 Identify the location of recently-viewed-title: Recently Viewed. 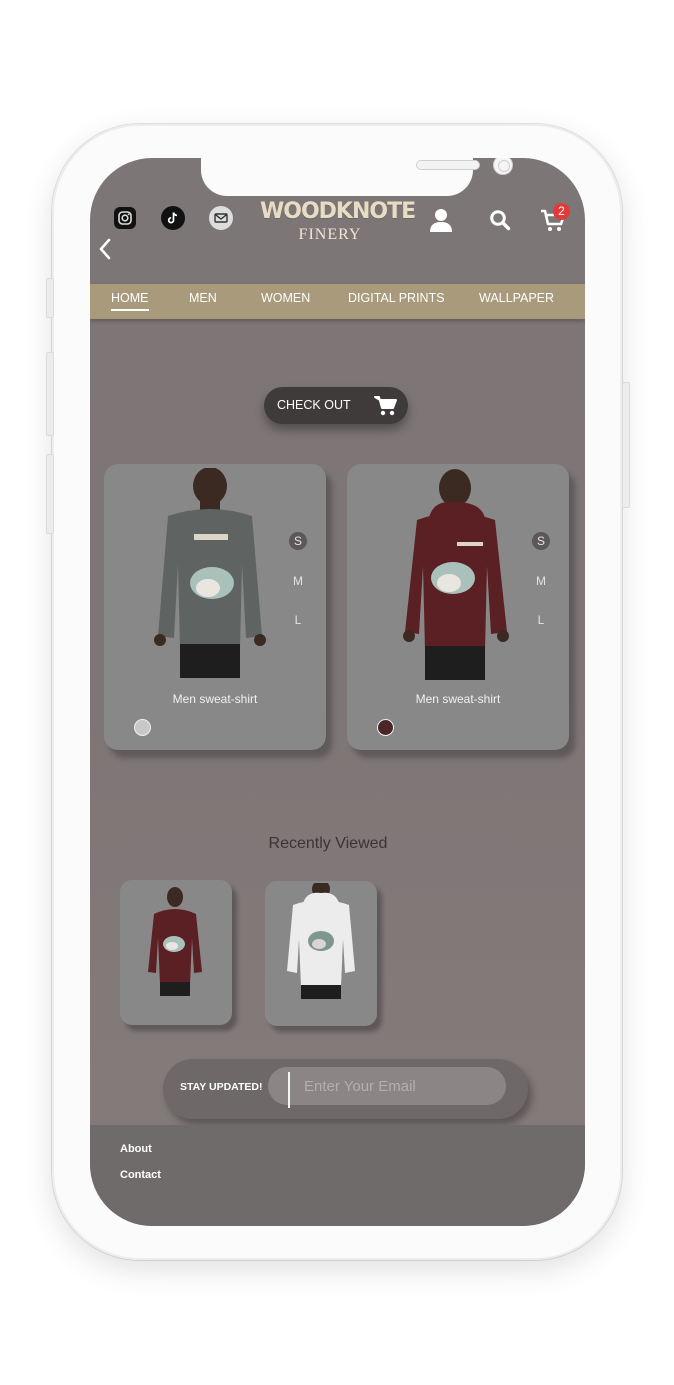
(328, 843).